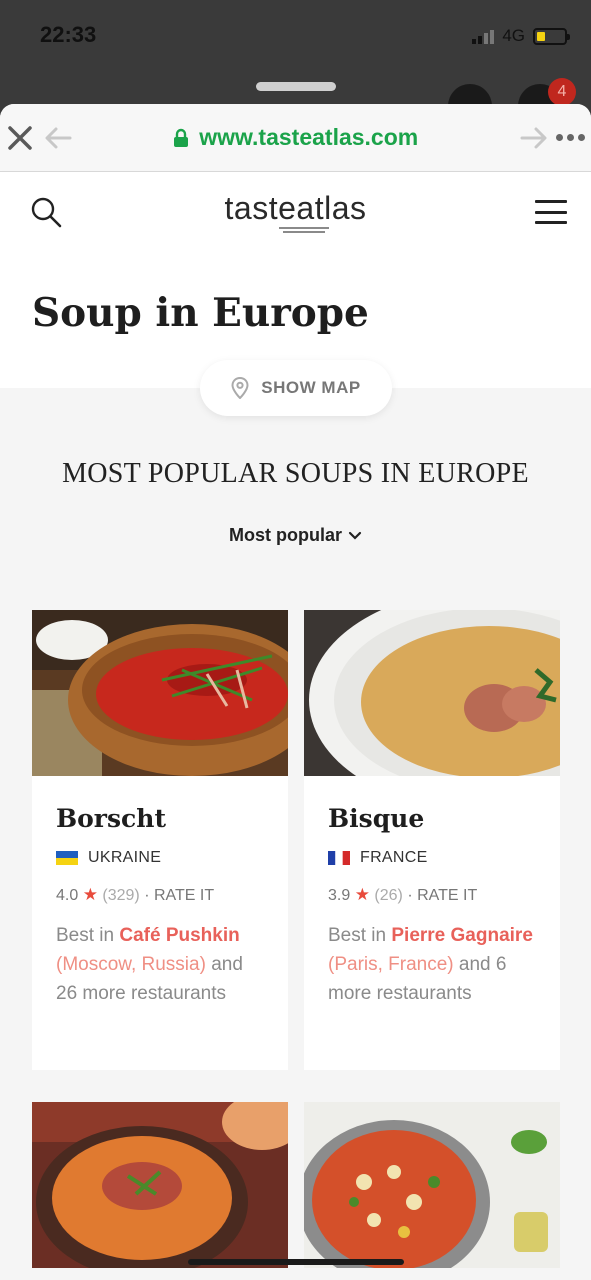 This screenshot has height=1280, width=591. I want to click on restaurant-location: (Paris, France), so click(391, 964).